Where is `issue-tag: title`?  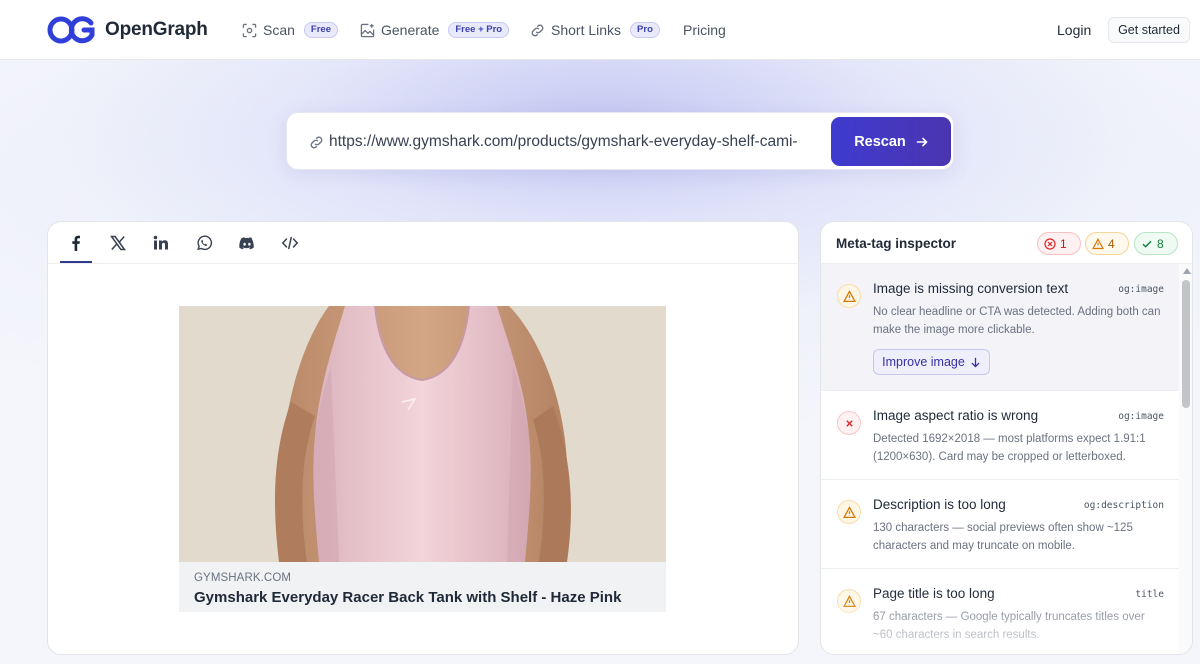
issue-tag: title is located at coordinates (1149, 594).